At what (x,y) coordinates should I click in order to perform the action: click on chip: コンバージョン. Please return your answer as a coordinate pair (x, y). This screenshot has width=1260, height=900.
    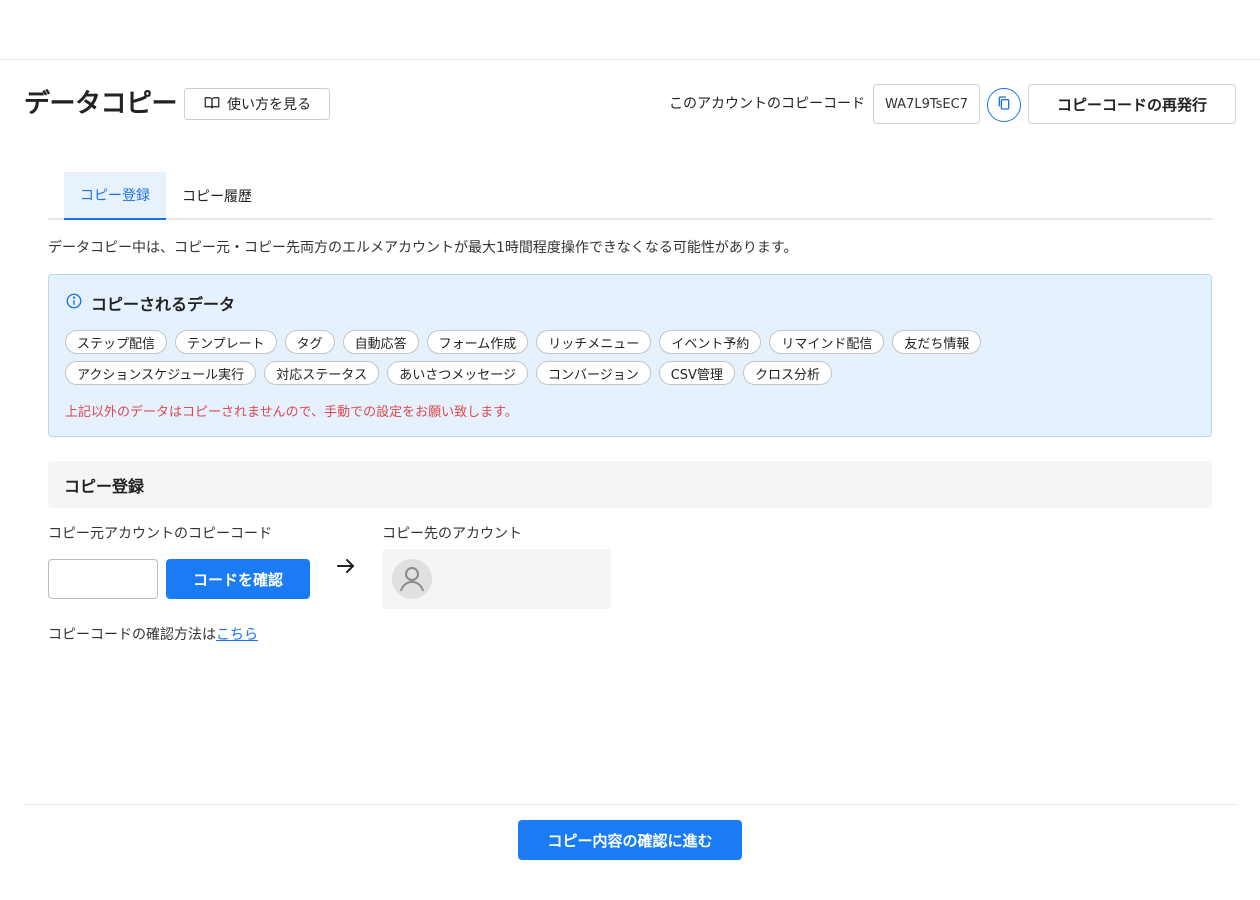
    Looking at the image, I should click on (593, 373).